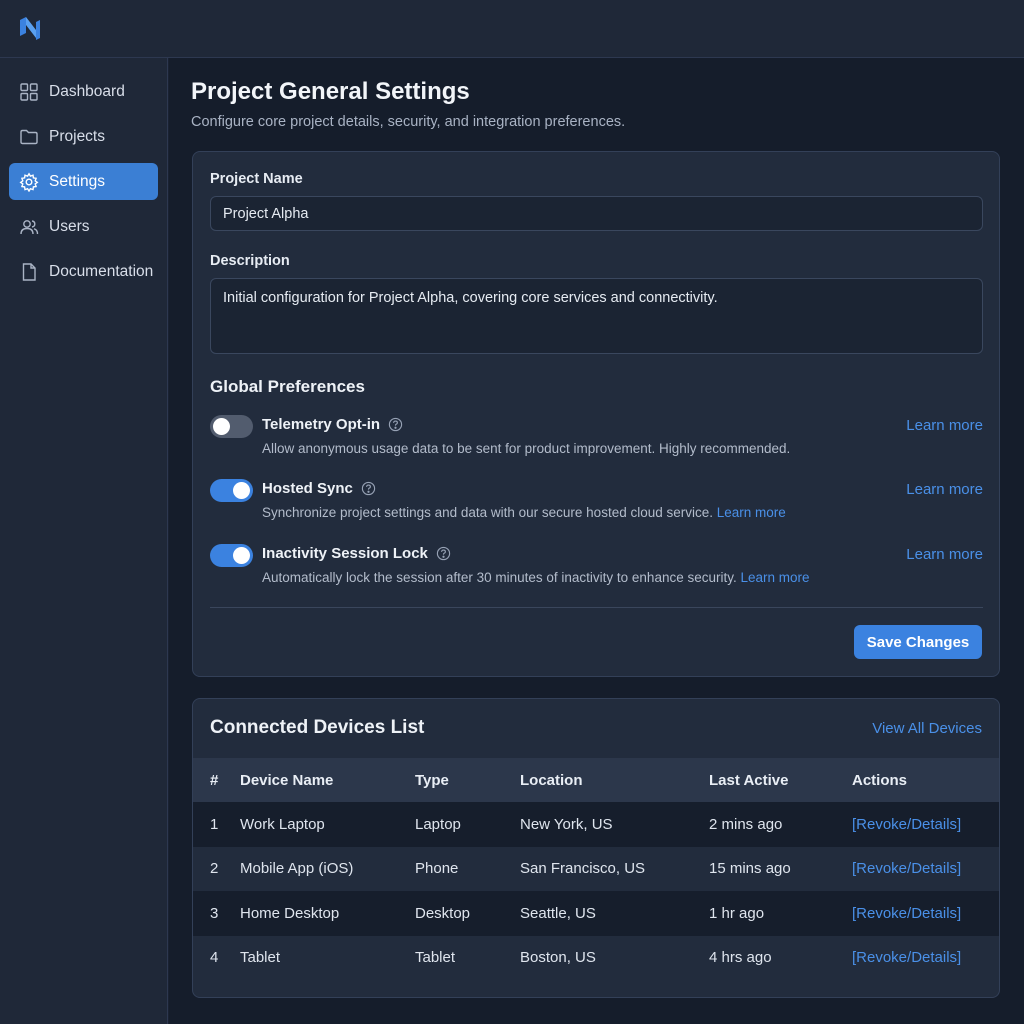 The height and width of the screenshot is (1024, 1024). I want to click on folder-icon, so click(29, 136).